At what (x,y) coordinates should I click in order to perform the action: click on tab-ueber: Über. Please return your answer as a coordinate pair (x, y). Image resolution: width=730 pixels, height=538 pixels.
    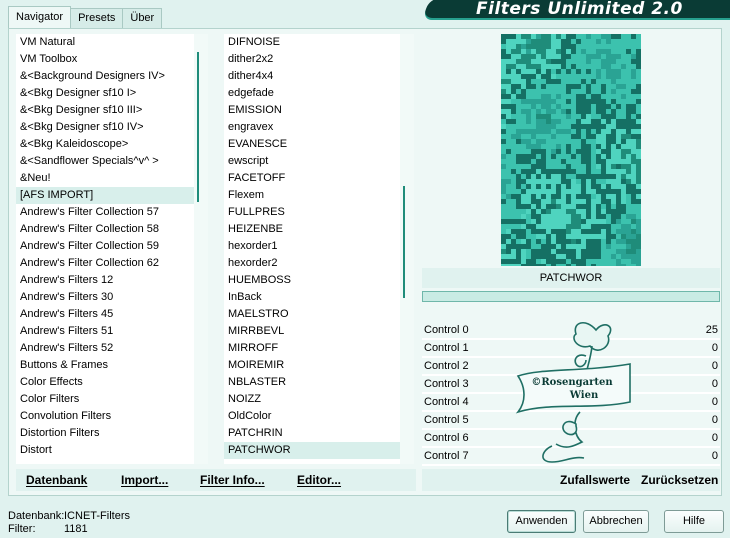
    Looking at the image, I should click on (142, 18).